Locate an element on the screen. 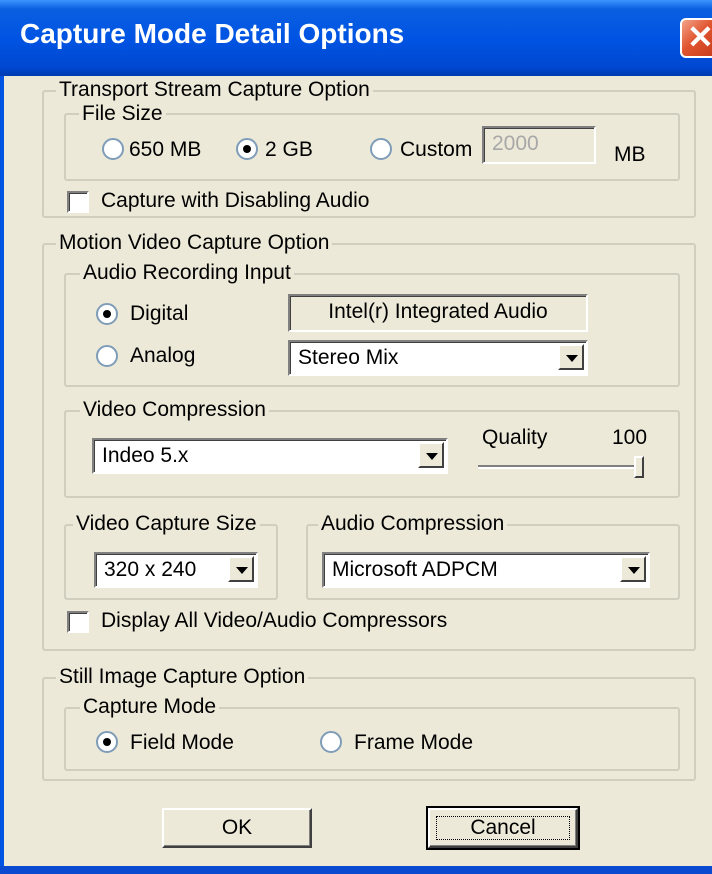 The width and height of the screenshot is (712, 874). ok-button-label: OK is located at coordinates (237, 827).